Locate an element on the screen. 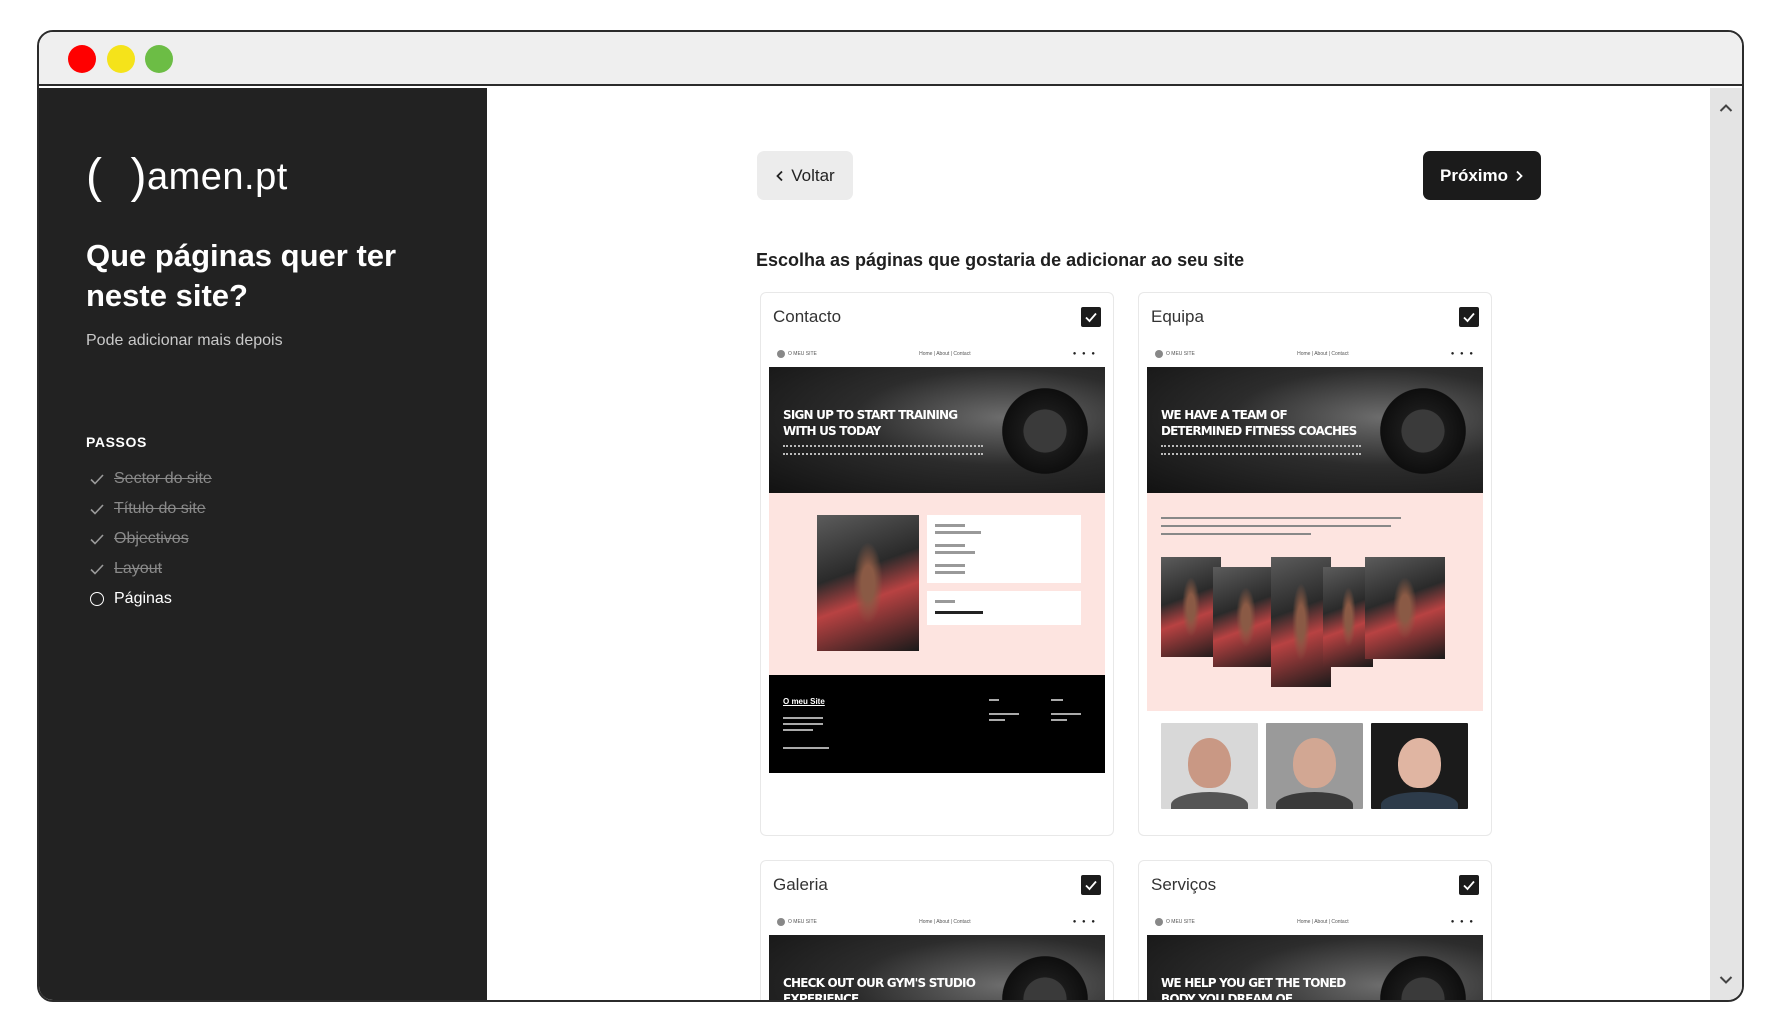 Image resolution: width=1776 pixels, height=1027 pixels. next-button-label: Próximo is located at coordinates (1474, 175).